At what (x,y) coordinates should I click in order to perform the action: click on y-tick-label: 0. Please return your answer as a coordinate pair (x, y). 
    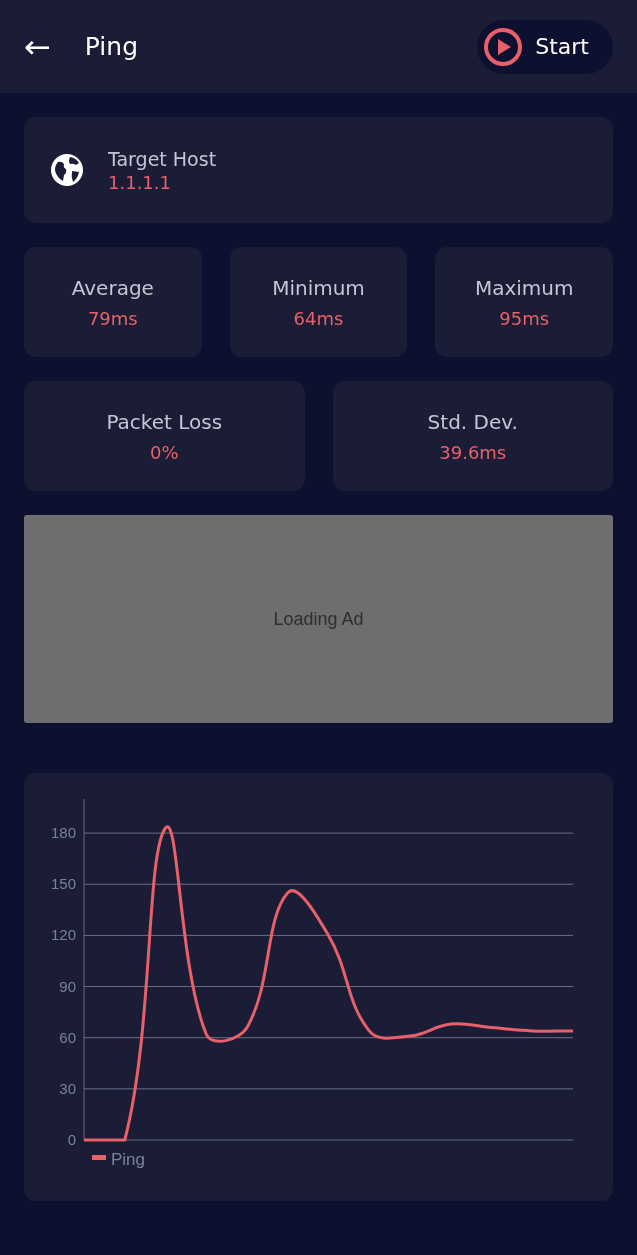
    Looking at the image, I should click on (71, 1139).